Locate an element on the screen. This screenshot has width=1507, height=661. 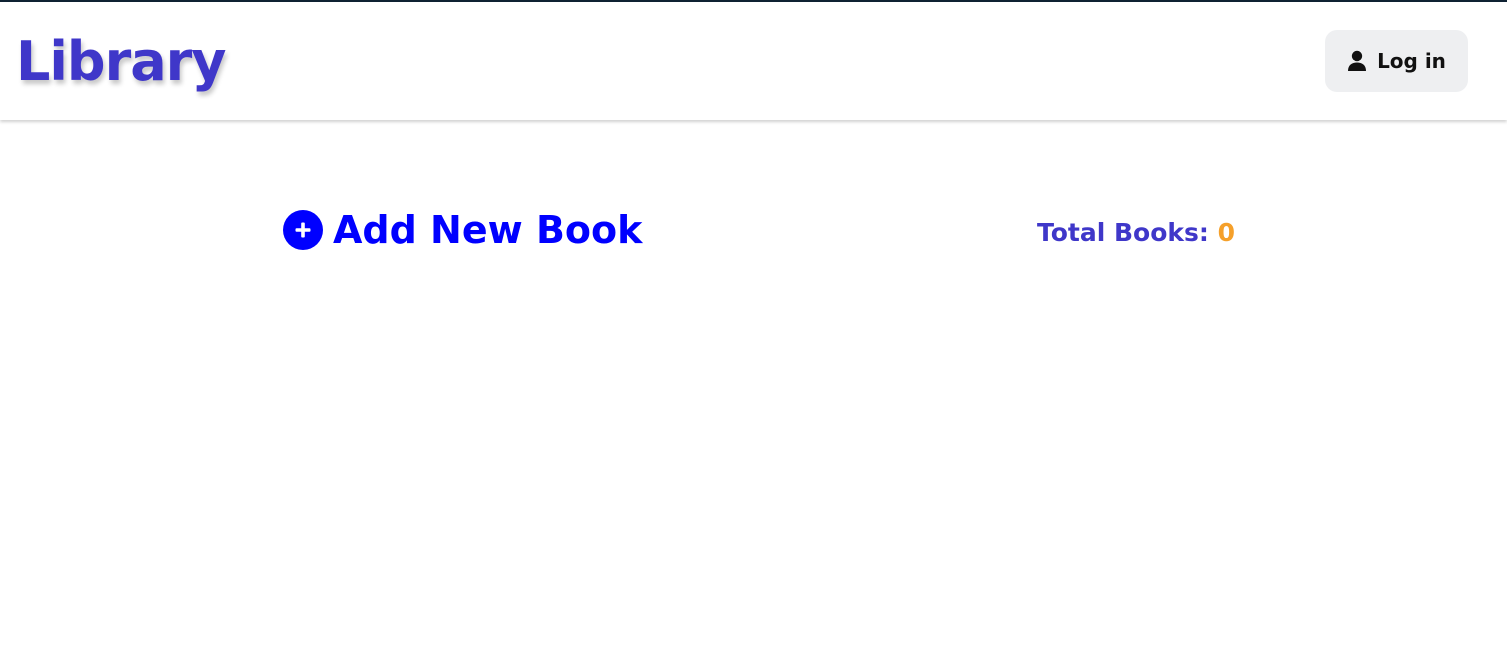
total-books: Total Books: 0 is located at coordinates (1136, 232).